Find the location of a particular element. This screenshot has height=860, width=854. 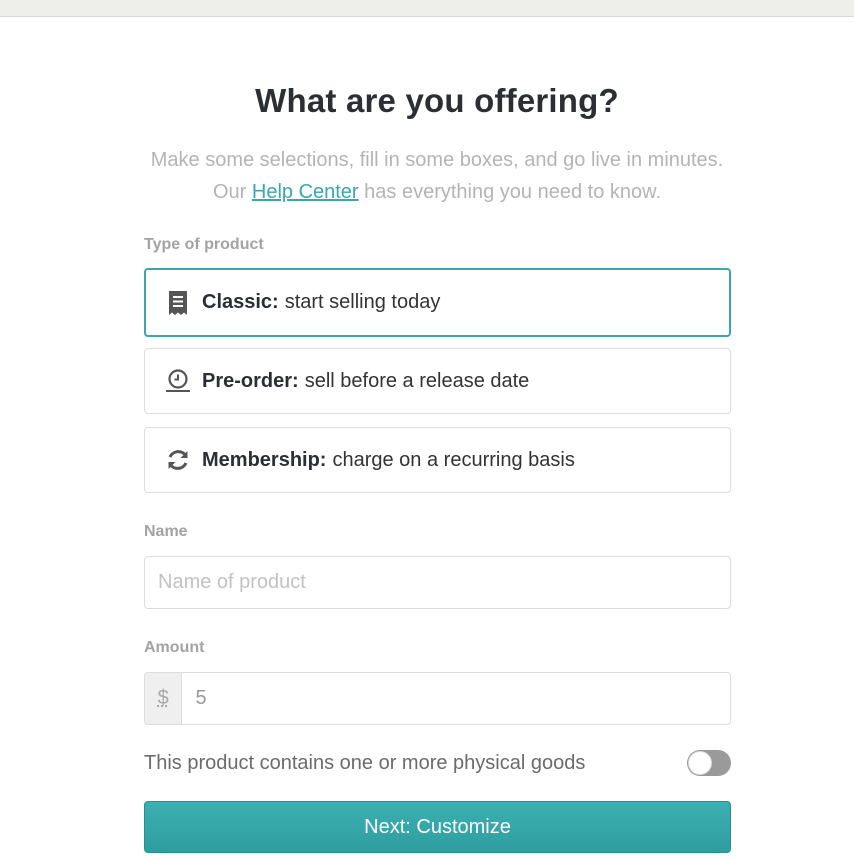

subtitle-text-end: has everything you need to know. is located at coordinates (510, 192).